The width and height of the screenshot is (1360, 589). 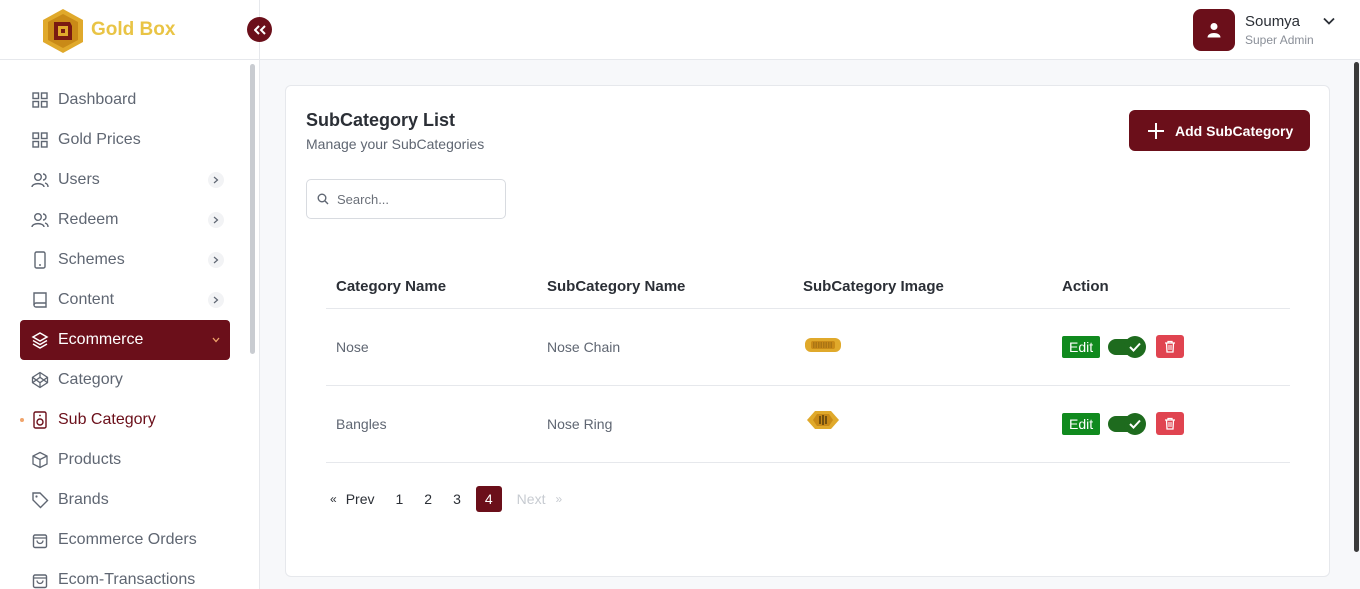 What do you see at coordinates (125, 180) in the screenshot?
I see `sidebar-item-users: Users` at bounding box center [125, 180].